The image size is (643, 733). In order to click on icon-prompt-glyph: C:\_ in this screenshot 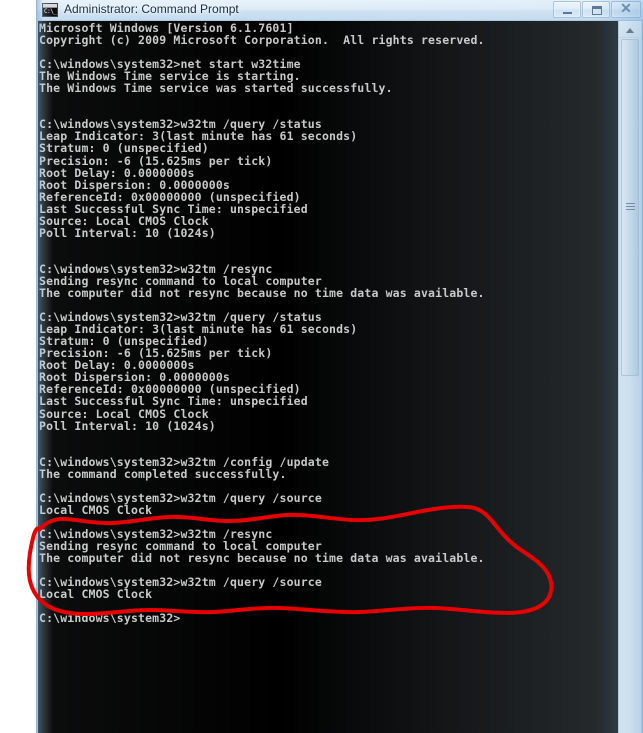, I will do `click(50, 12)`.